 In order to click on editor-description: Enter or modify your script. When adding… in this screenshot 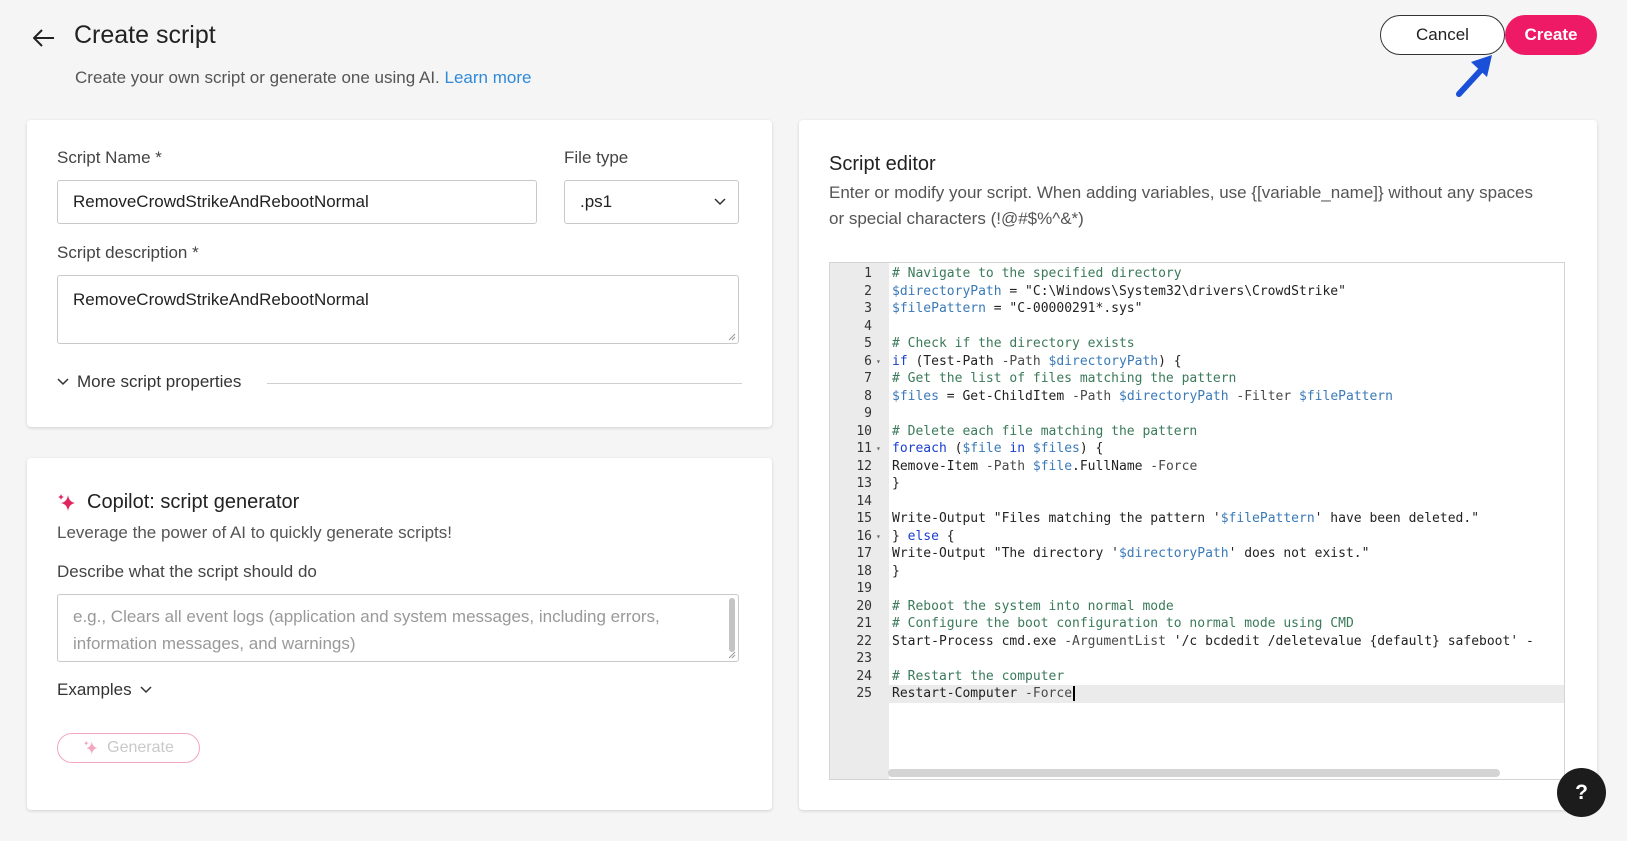, I will do `click(1181, 205)`.